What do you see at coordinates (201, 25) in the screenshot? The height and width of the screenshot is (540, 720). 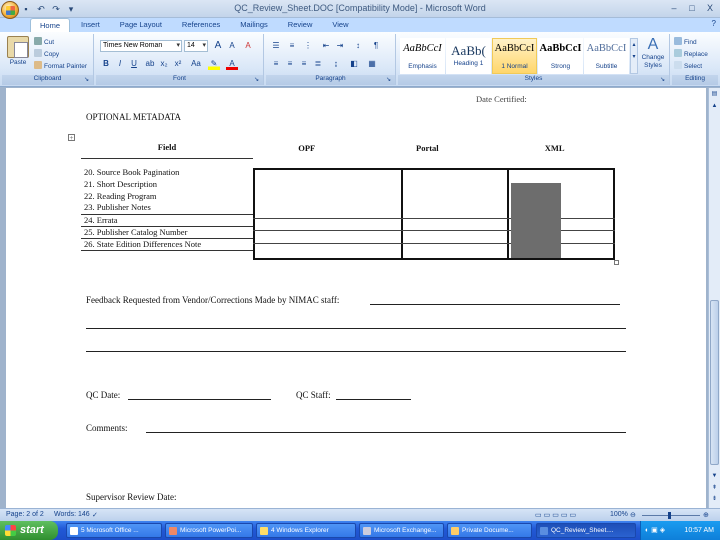 I see `tab-references: References` at bounding box center [201, 25].